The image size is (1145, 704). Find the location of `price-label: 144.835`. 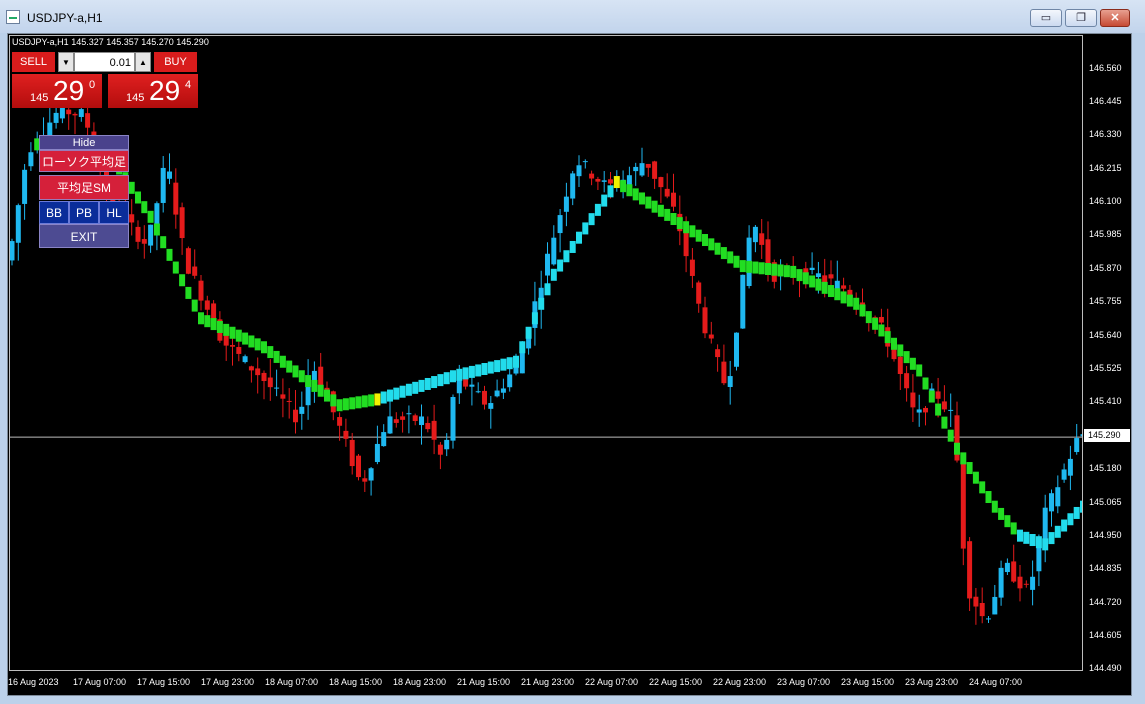

price-label: 144.835 is located at coordinates (1105, 568).